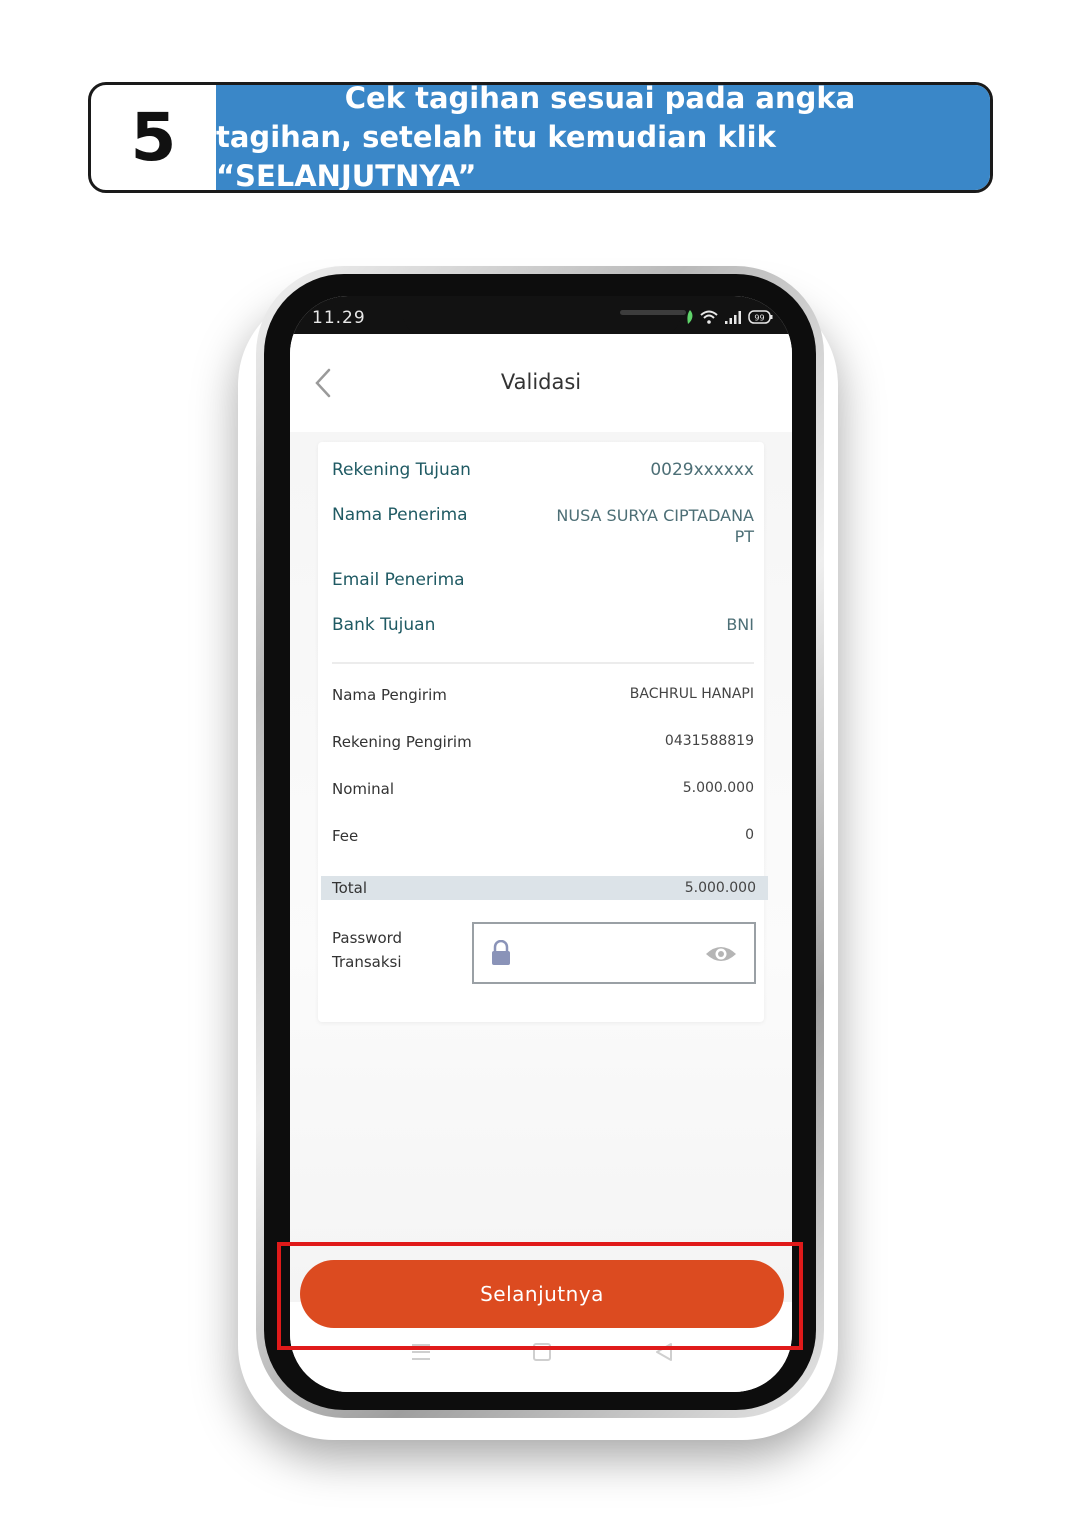 The width and height of the screenshot is (1080, 1515). I want to click on step-instruction-line-1: Cek tagihan sesuai pada angka, so click(600, 98).